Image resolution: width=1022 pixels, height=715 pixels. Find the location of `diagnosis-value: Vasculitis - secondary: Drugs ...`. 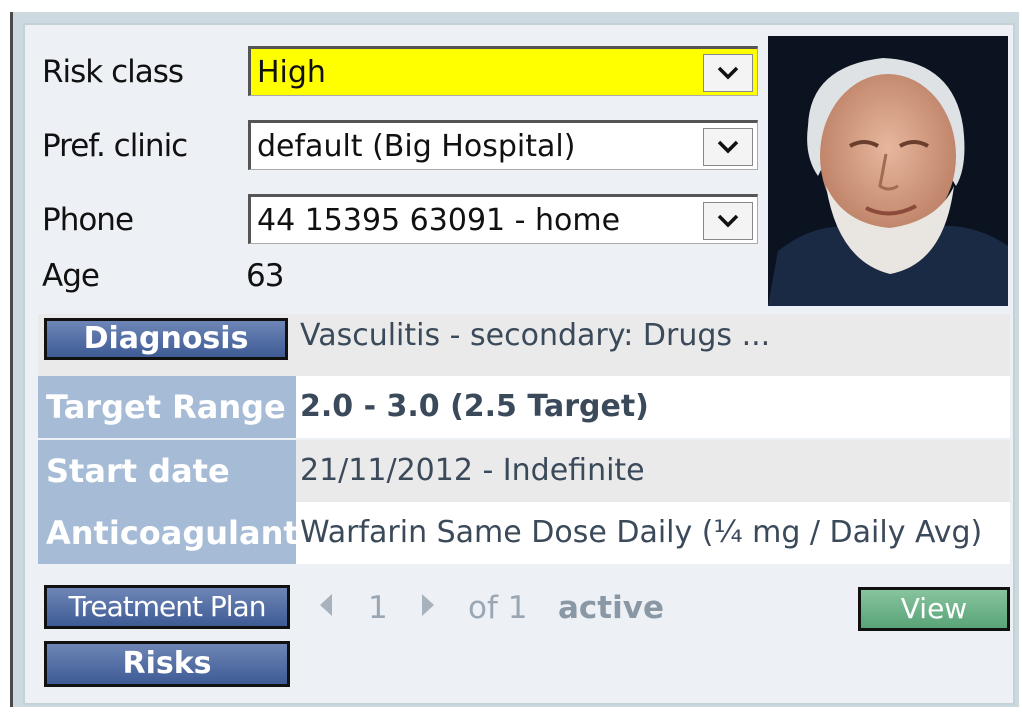

diagnosis-value: Vasculitis - secondary: Drugs ... is located at coordinates (535, 335).